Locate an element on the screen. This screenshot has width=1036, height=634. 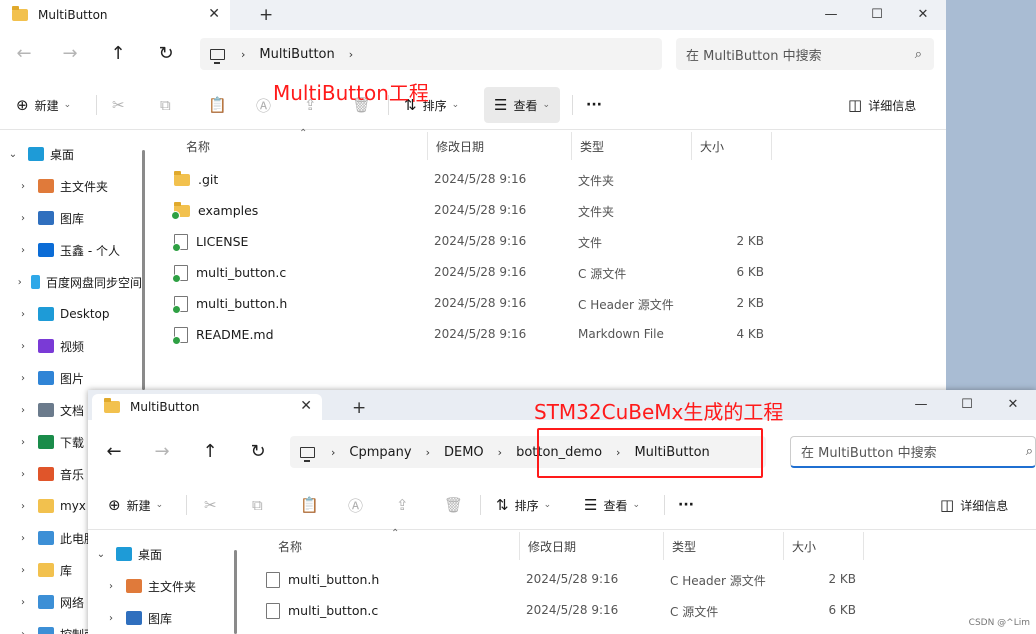
copy-icon: ⧉ is located at coordinates (257, 505).